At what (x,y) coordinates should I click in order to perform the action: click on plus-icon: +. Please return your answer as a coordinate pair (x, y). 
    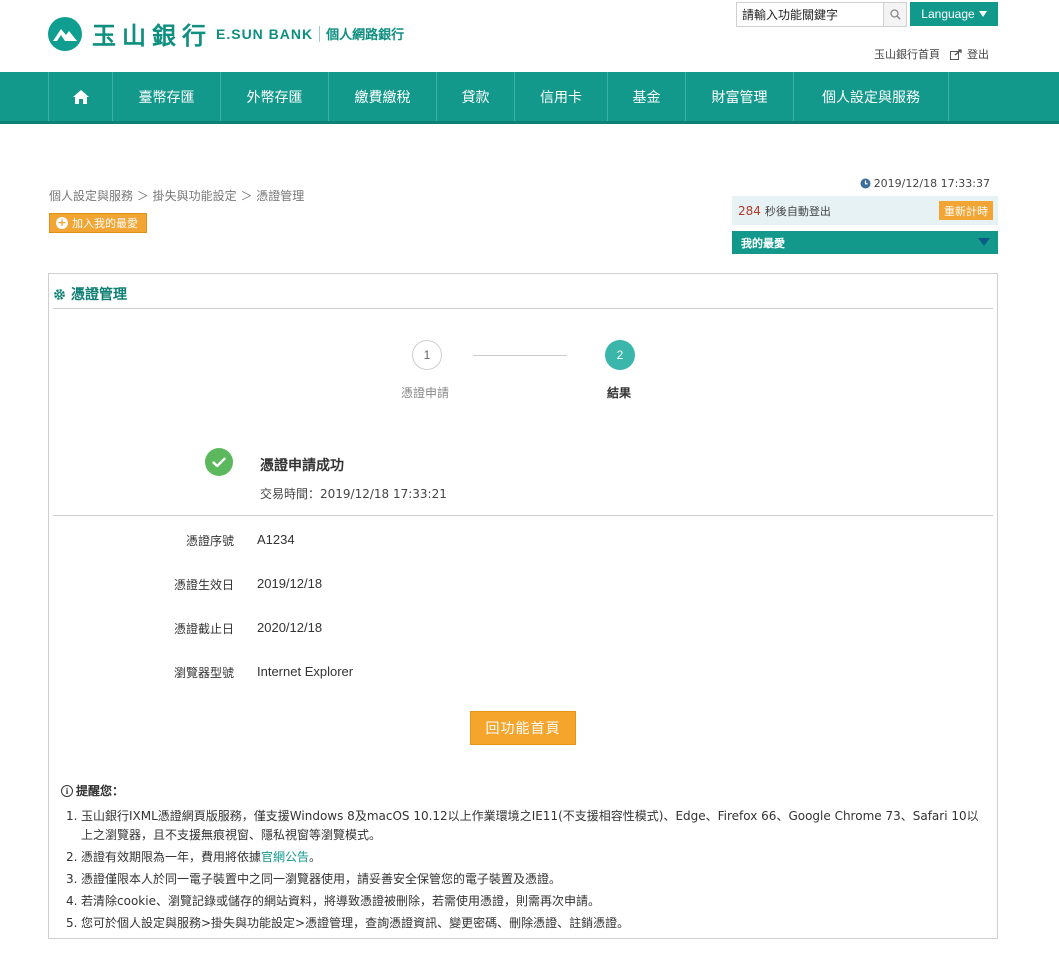
    Looking at the image, I should click on (62, 222).